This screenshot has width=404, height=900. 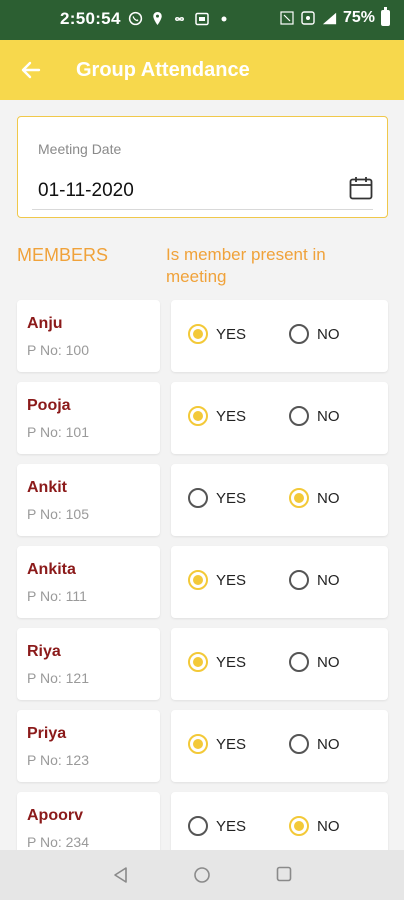 What do you see at coordinates (58, 514) in the screenshot?
I see `member-pno: P No: 105` at bounding box center [58, 514].